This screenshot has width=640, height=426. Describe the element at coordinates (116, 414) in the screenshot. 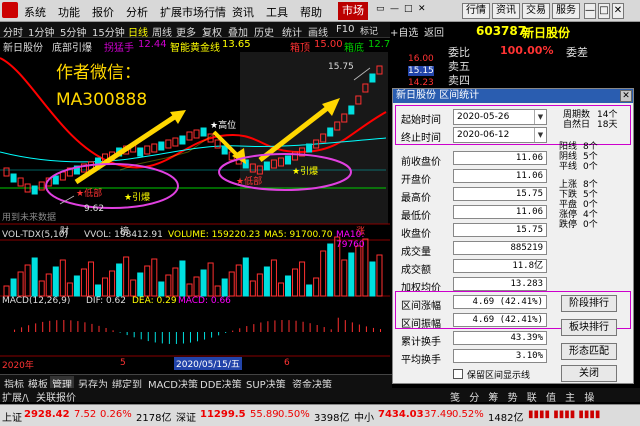

I see `sh-index-pct: 0.26%` at that location.